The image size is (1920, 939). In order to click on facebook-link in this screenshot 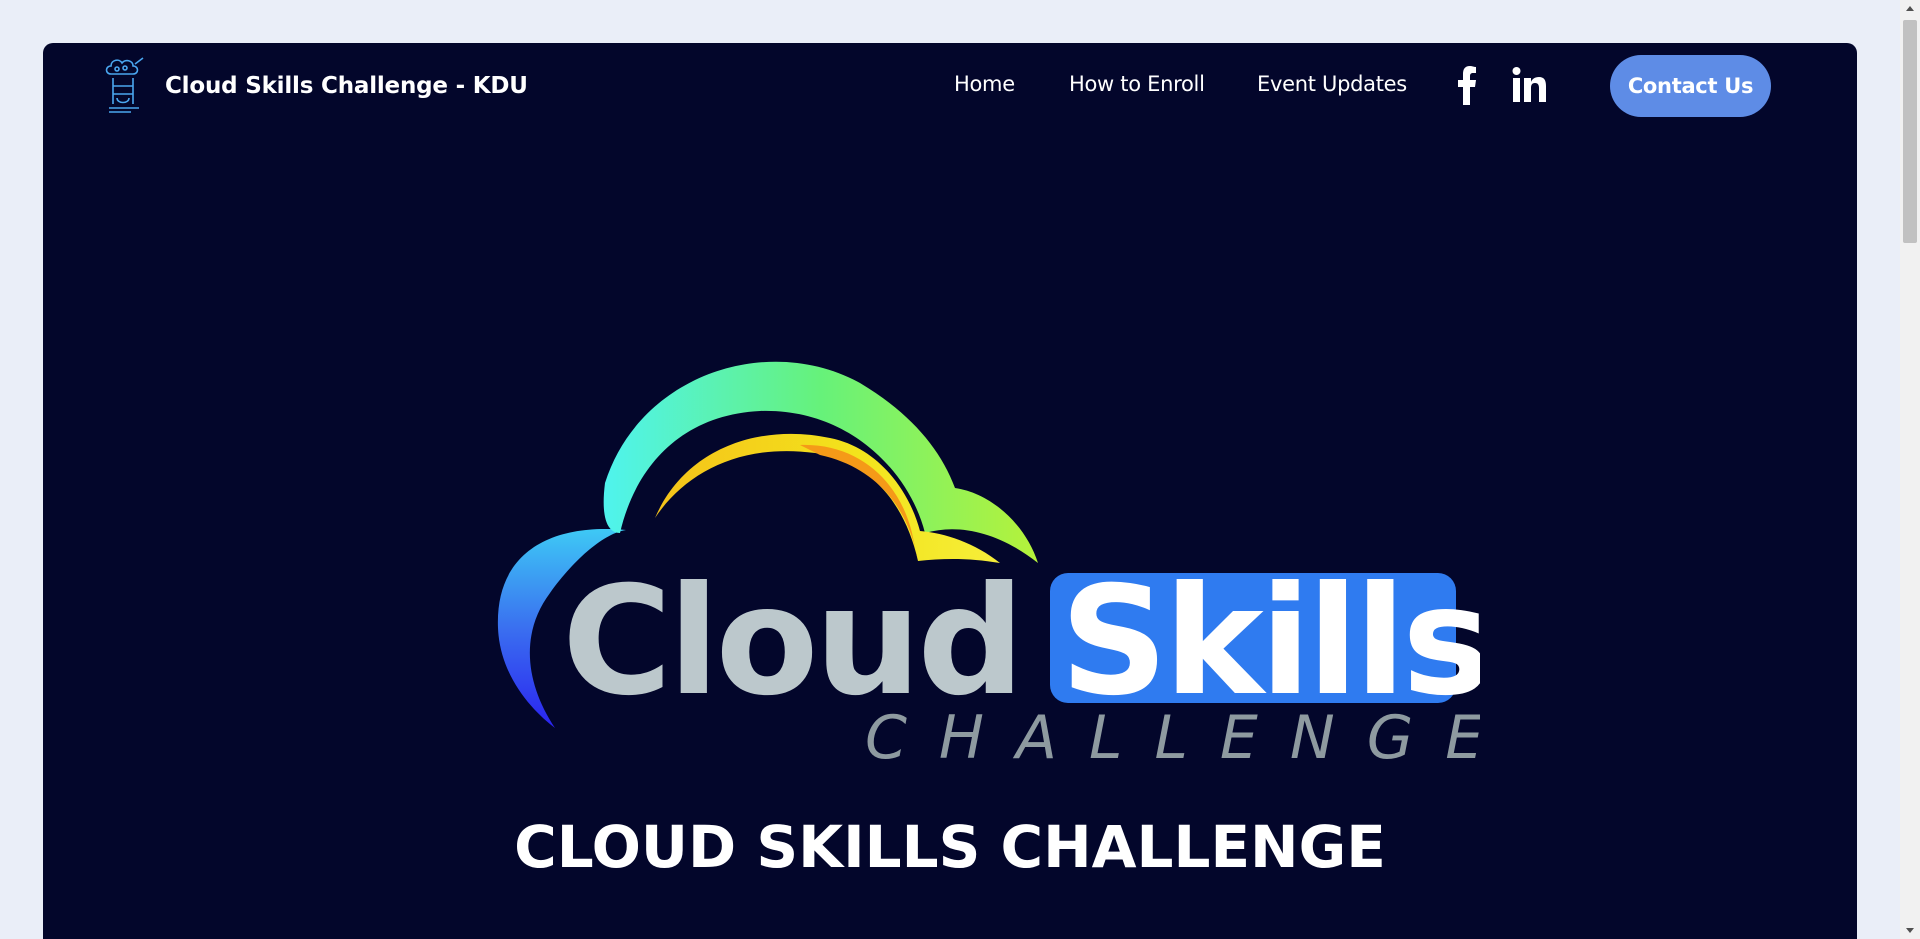, I will do `click(1467, 85)`.